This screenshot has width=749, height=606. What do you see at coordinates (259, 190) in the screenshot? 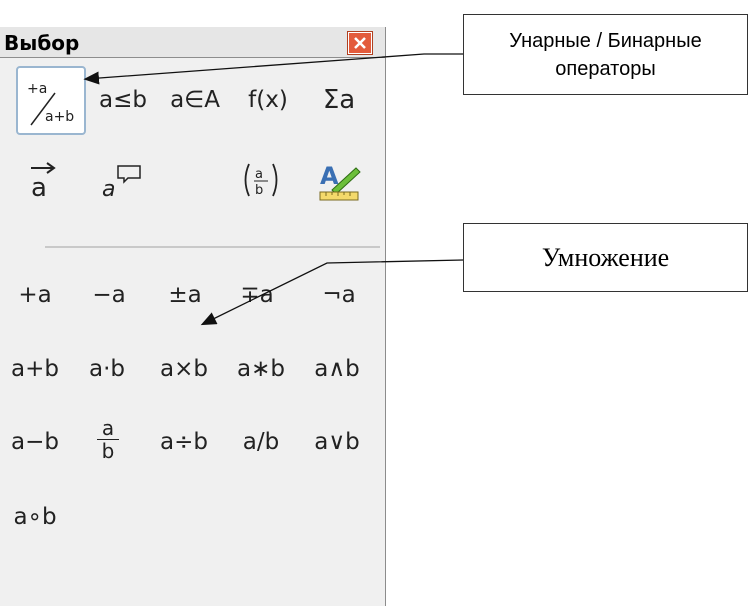
I see `svg-text: b` at bounding box center [259, 190].